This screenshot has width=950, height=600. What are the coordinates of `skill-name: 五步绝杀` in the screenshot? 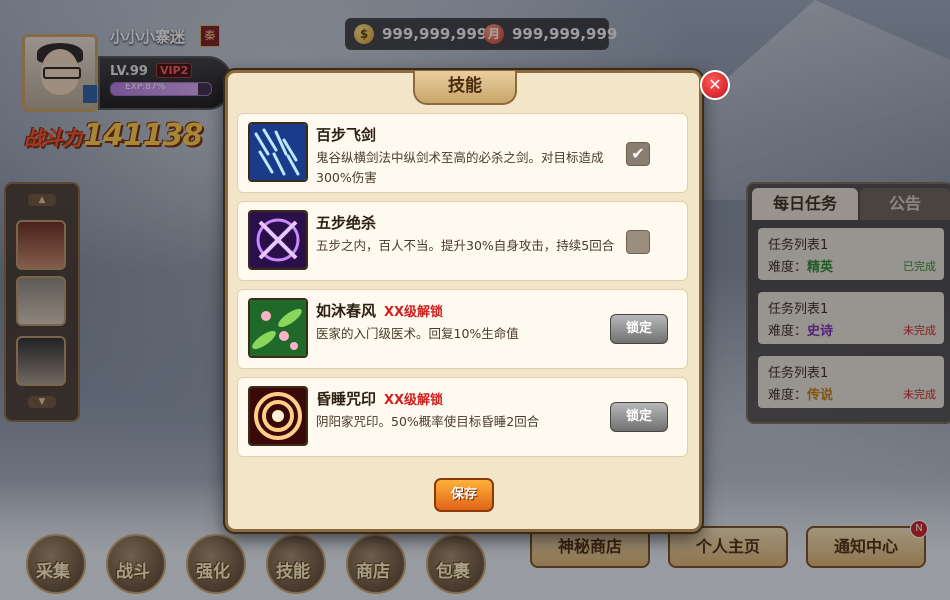 It's located at (346, 222).